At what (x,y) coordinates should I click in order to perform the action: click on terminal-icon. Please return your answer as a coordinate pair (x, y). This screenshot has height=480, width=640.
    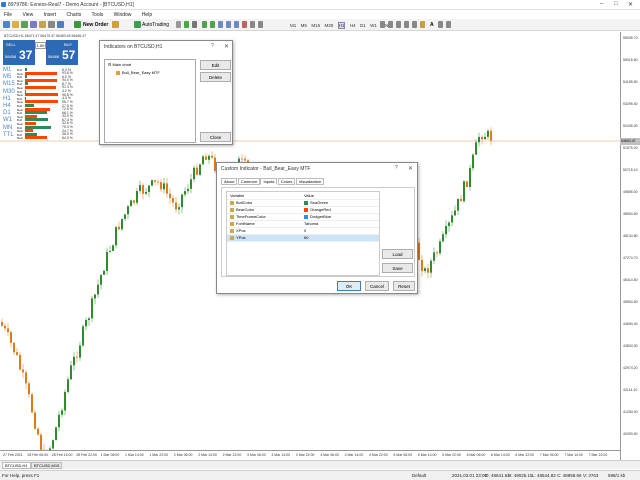
    Looking at the image, I should click on (51, 24).